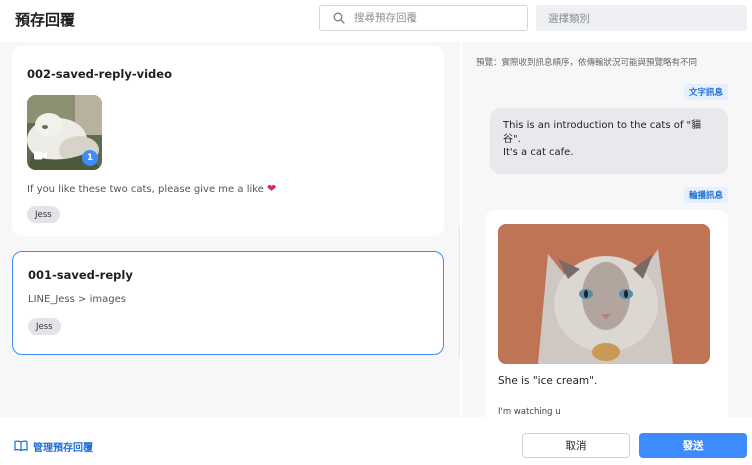 The height and width of the screenshot is (465, 752). I want to click on saved-reply-card-selected: 001-saved-reply LINE_Jess > images Jess, so click(228, 303).